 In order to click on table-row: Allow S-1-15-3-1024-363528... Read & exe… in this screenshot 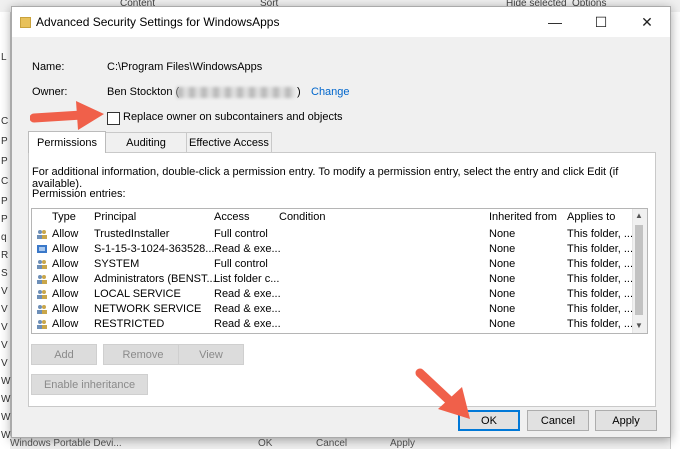, I will do `click(332, 249)`.